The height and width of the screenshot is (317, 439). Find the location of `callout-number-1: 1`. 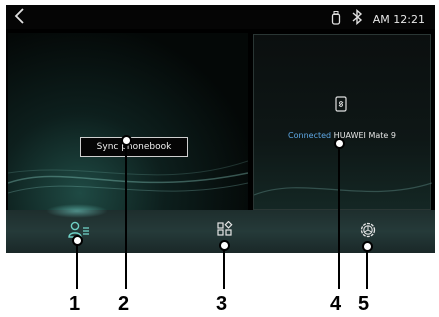

callout-number-1: 1 is located at coordinates (75, 304).